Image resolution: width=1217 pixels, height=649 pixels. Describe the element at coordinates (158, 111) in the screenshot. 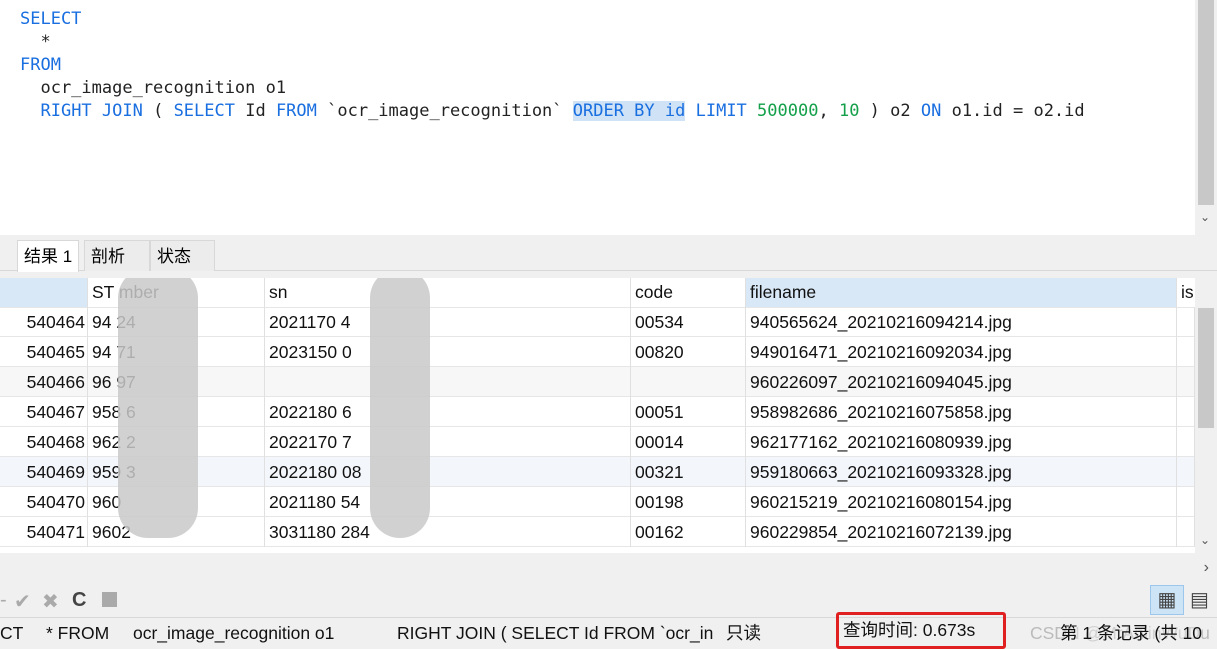

I see `code-text: (` at that location.